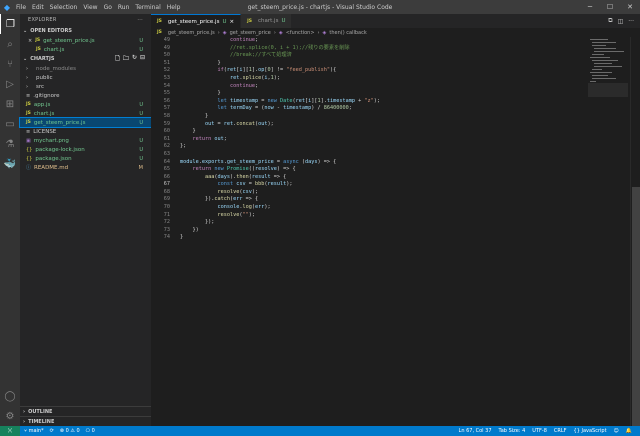  I want to click on breadcrumb-item: get_steem_price, so click(250, 33).